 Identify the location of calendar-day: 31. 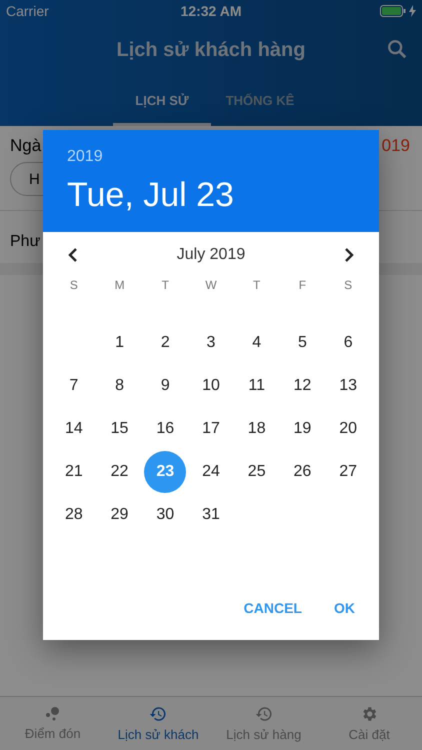
(211, 515).